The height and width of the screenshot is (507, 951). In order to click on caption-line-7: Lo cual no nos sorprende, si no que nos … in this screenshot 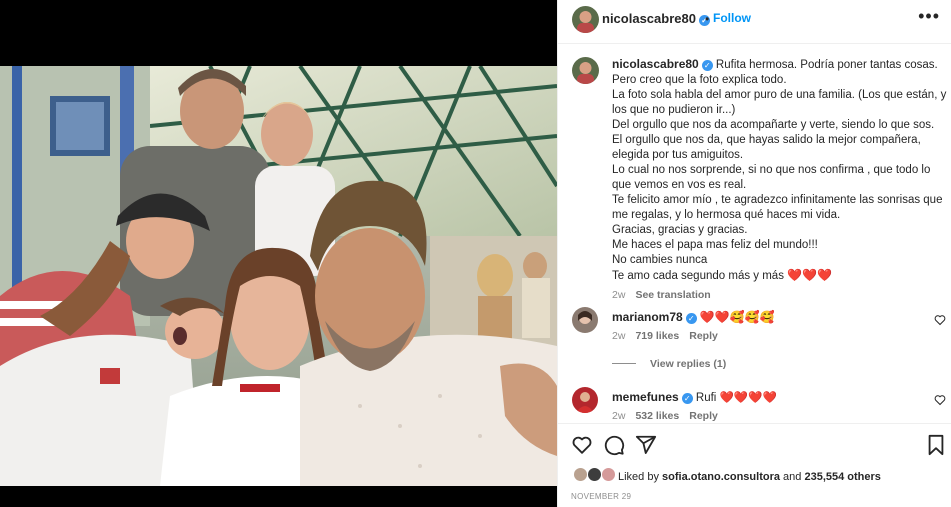, I will do `click(771, 170)`.